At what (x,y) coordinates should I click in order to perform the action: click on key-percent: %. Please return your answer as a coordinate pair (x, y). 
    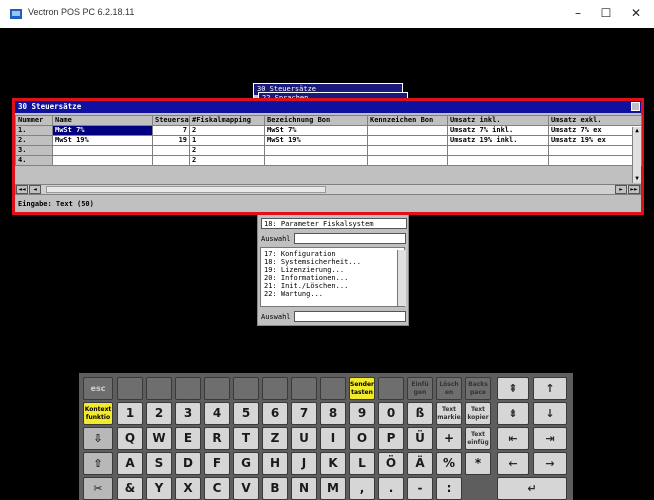
    Looking at the image, I should click on (449, 463).